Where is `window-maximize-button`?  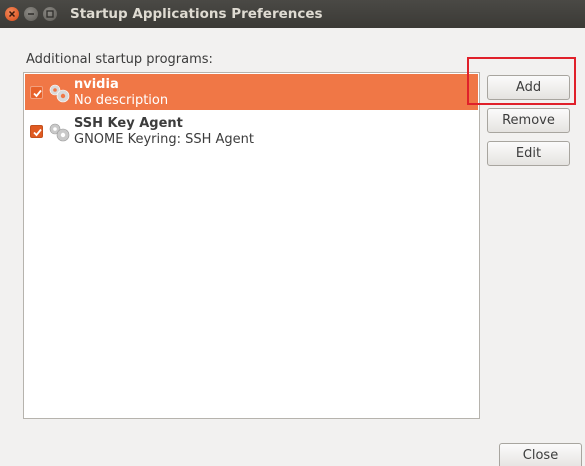 window-maximize-button is located at coordinates (50, 14).